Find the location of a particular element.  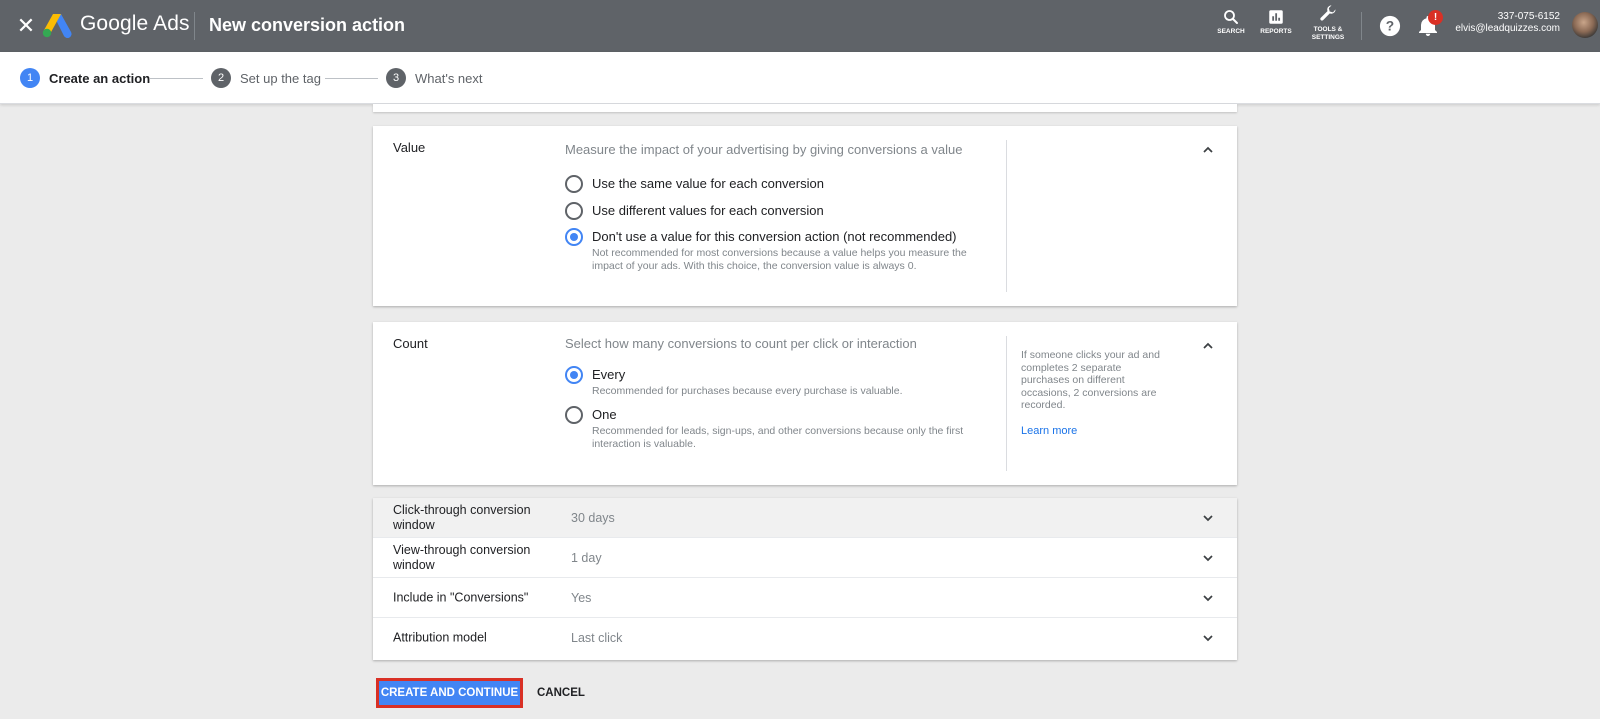

search-button: SEARCH is located at coordinates (1231, 22).